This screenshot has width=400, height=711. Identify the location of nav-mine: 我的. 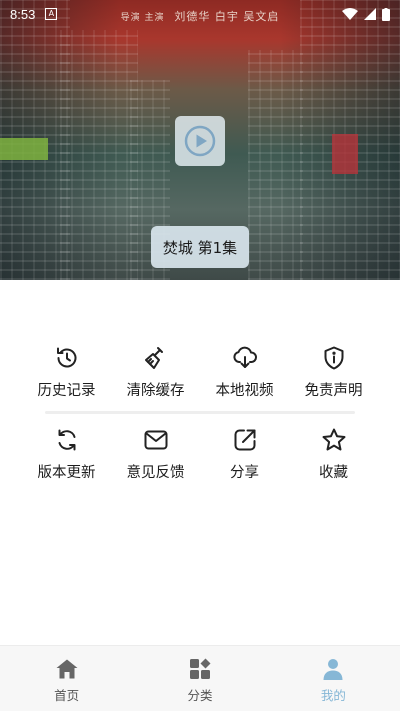
(333, 678).